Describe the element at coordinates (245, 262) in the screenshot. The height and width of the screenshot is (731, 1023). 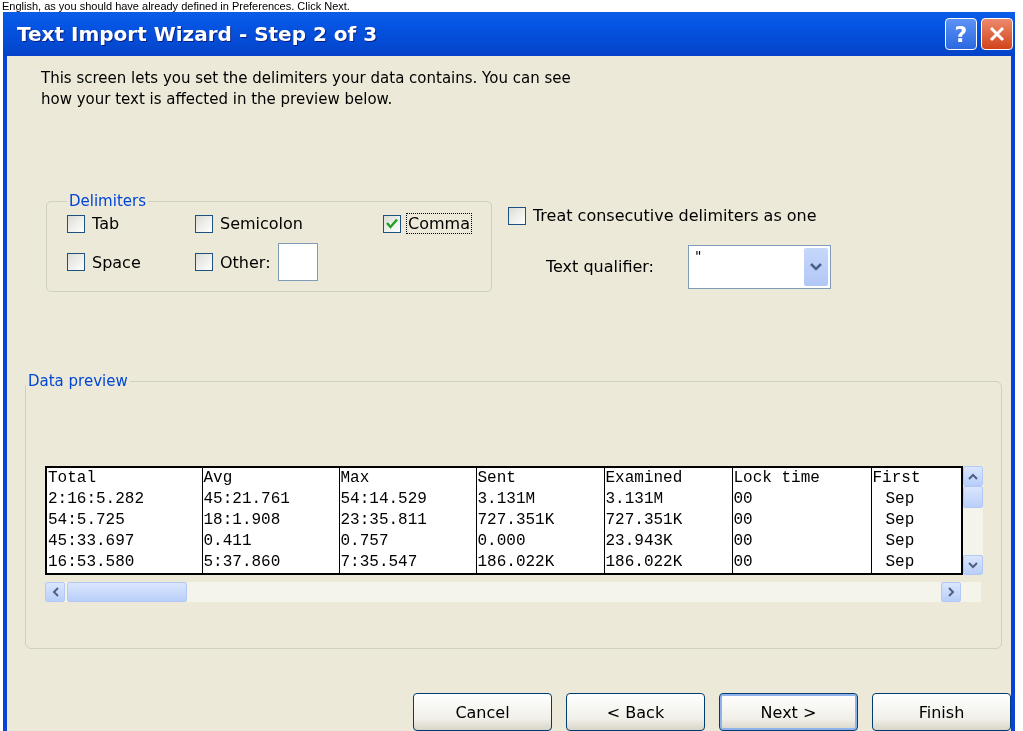
I see `checkbox-label: Other:` at that location.